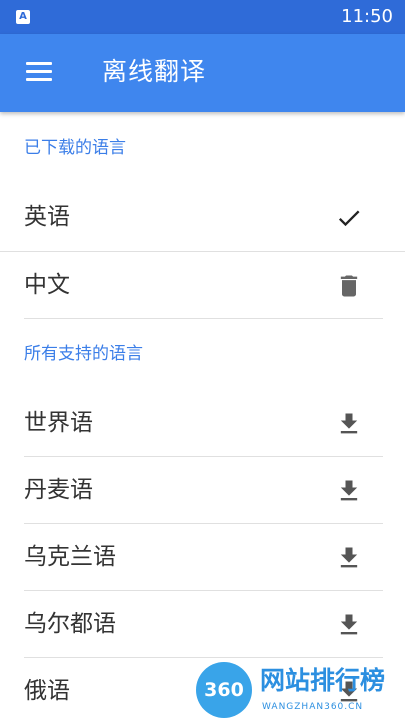 This screenshot has height=720, width=405. What do you see at coordinates (39, 72) in the screenshot?
I see `hamburger-menu-icon` at bounding box center [39, 72].